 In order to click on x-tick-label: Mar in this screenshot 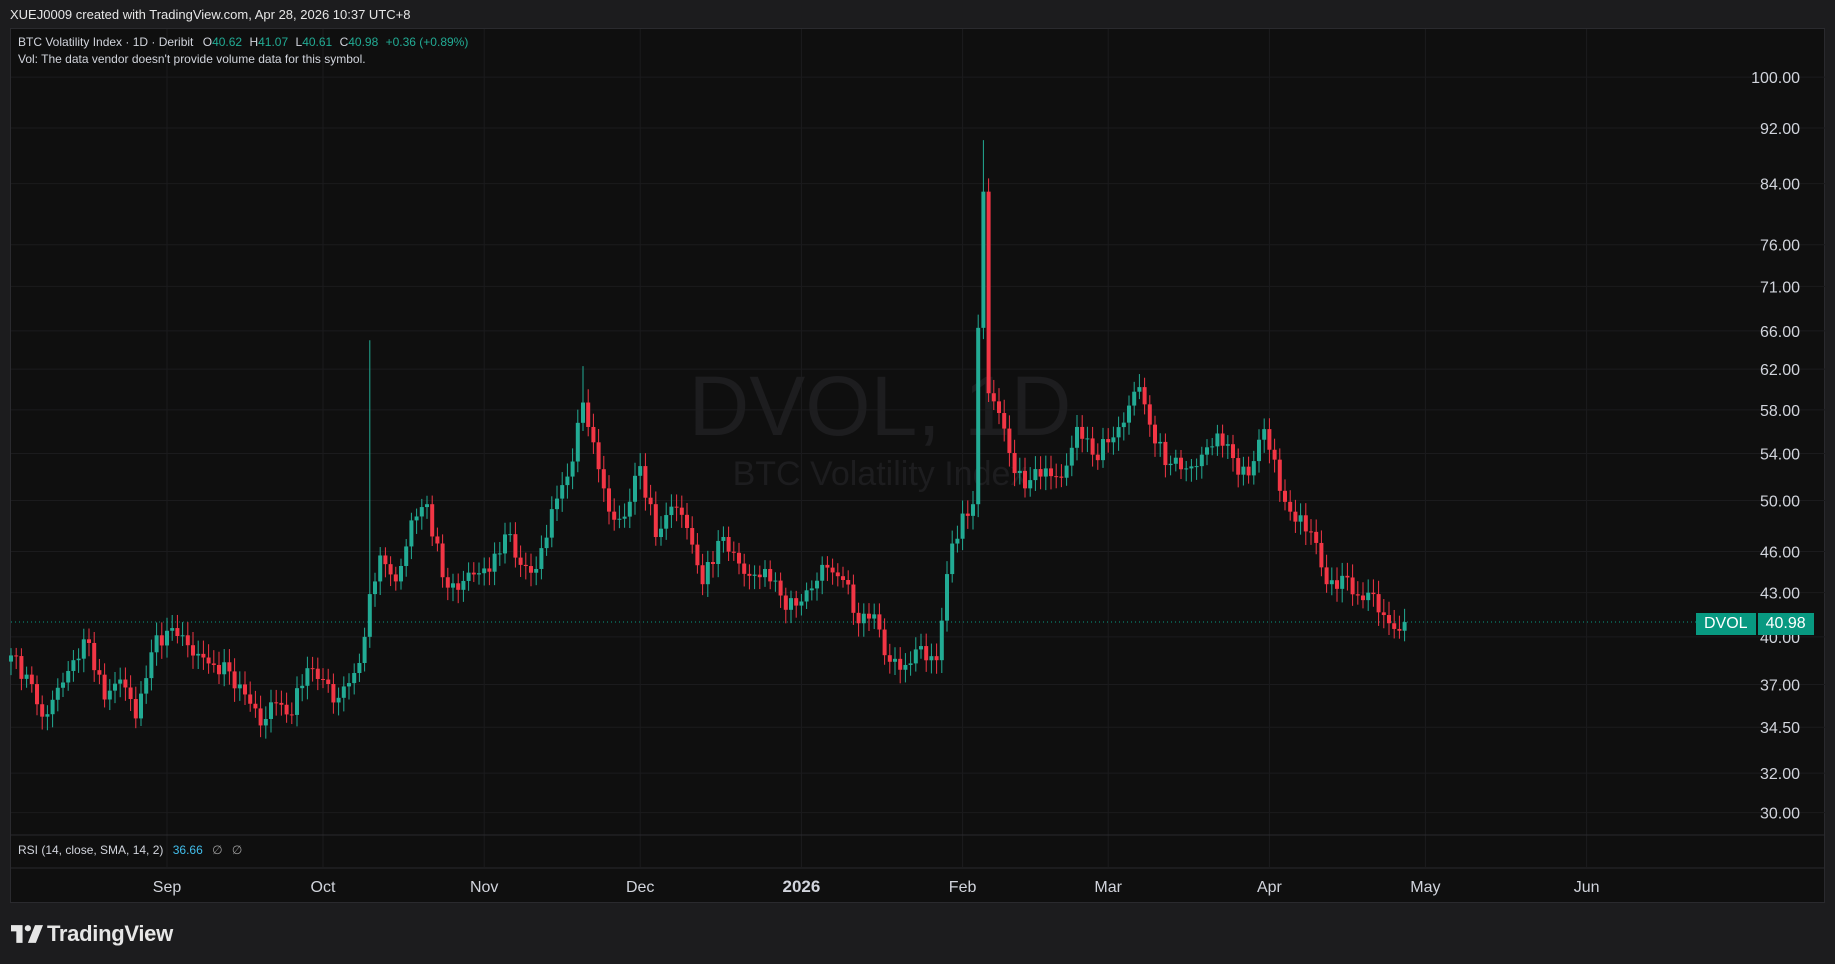, I will do `click(1108, 887)`.